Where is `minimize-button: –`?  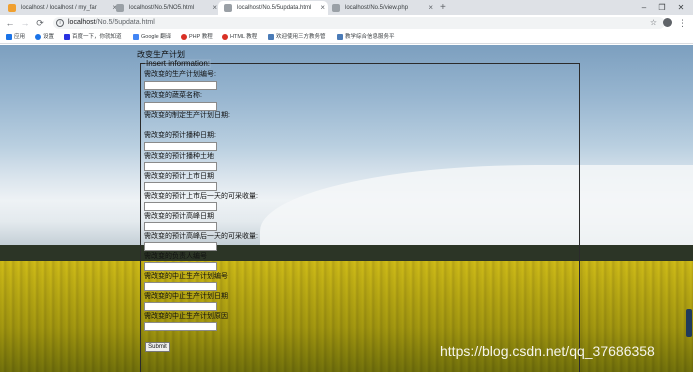
minimize-button: – is located at coordinates (644, 7).